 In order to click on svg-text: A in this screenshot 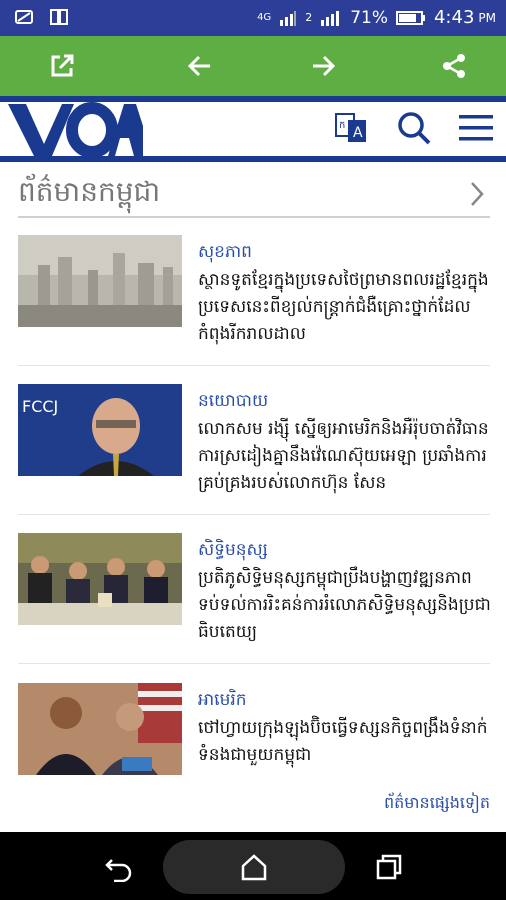, I will do `click(358, 133)`.